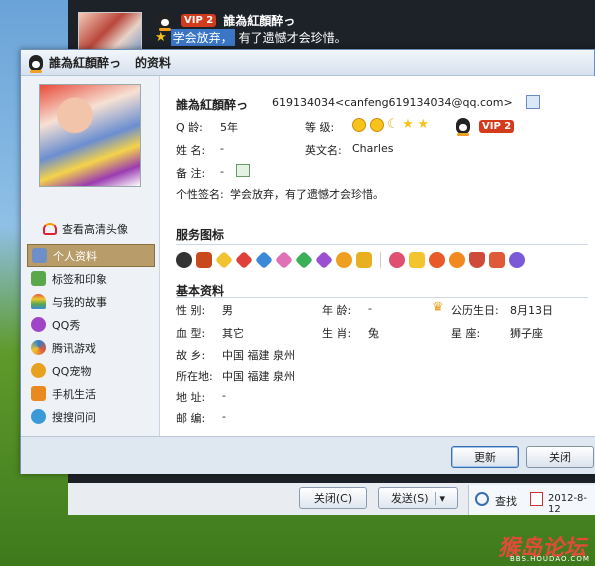 The image size is (595, 566). What do you see at coordinates (417, 260) in the screenshot?
I see `star-badge-icon` at bounding box center [417, 260].